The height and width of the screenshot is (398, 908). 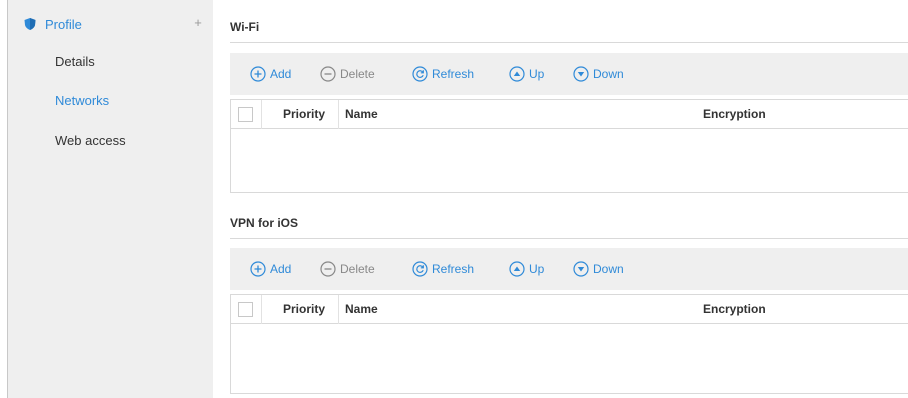 I want to click on section-title-vpn: VPN for iOS, so click(x=264, y=223).